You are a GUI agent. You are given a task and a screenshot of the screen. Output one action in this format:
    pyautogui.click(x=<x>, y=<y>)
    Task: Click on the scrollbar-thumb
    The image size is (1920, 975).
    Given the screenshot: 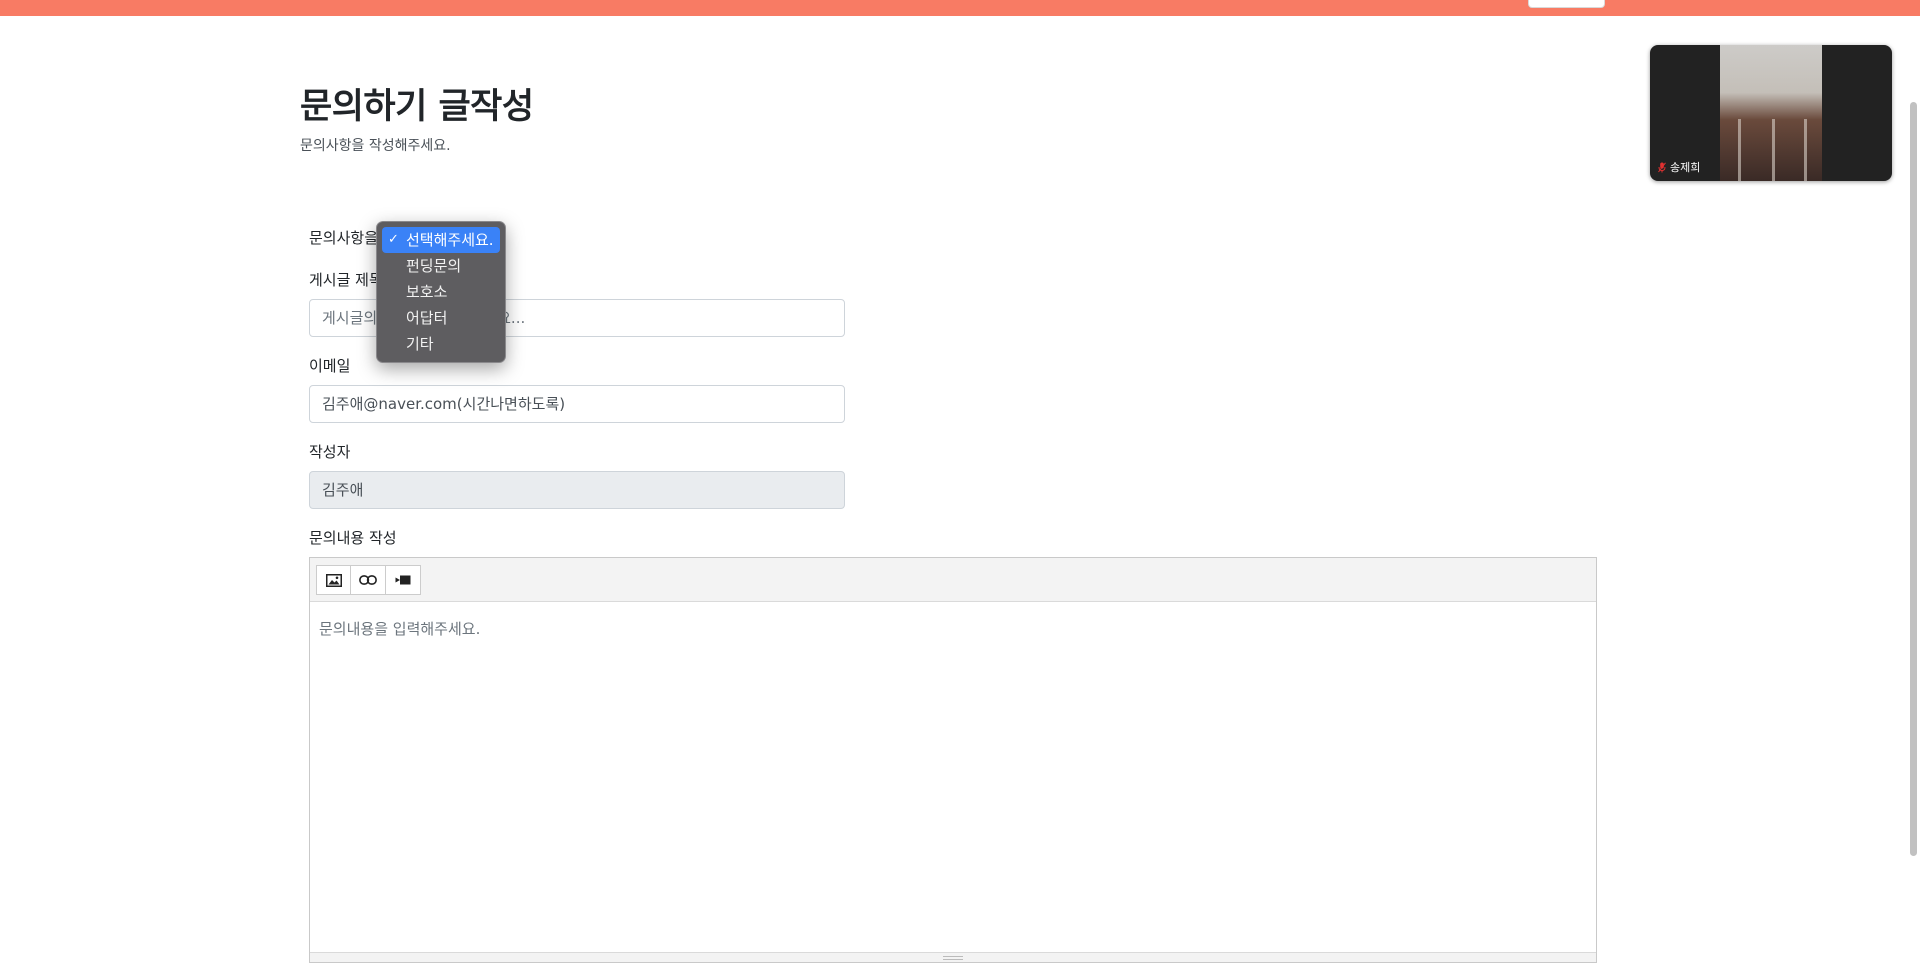 What is the action you would take?
    pyautogui.click(x=1913, y=479)
    